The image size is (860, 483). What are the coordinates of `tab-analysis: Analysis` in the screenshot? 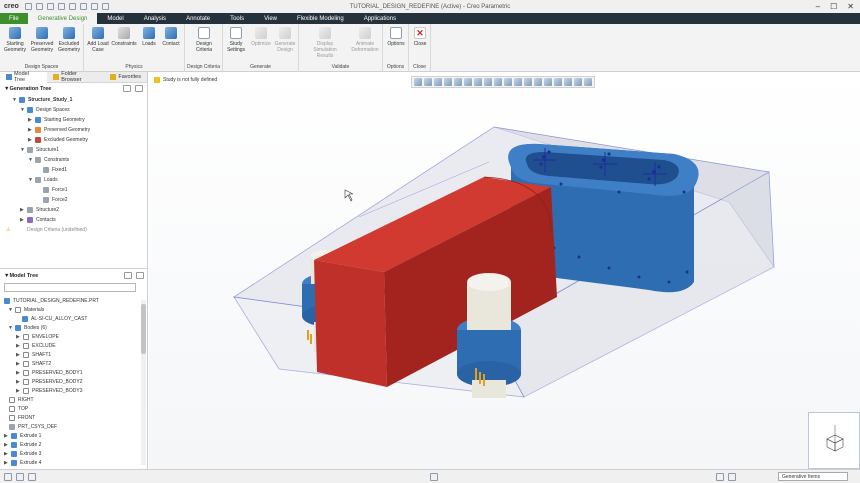 It's located at (155, 18).